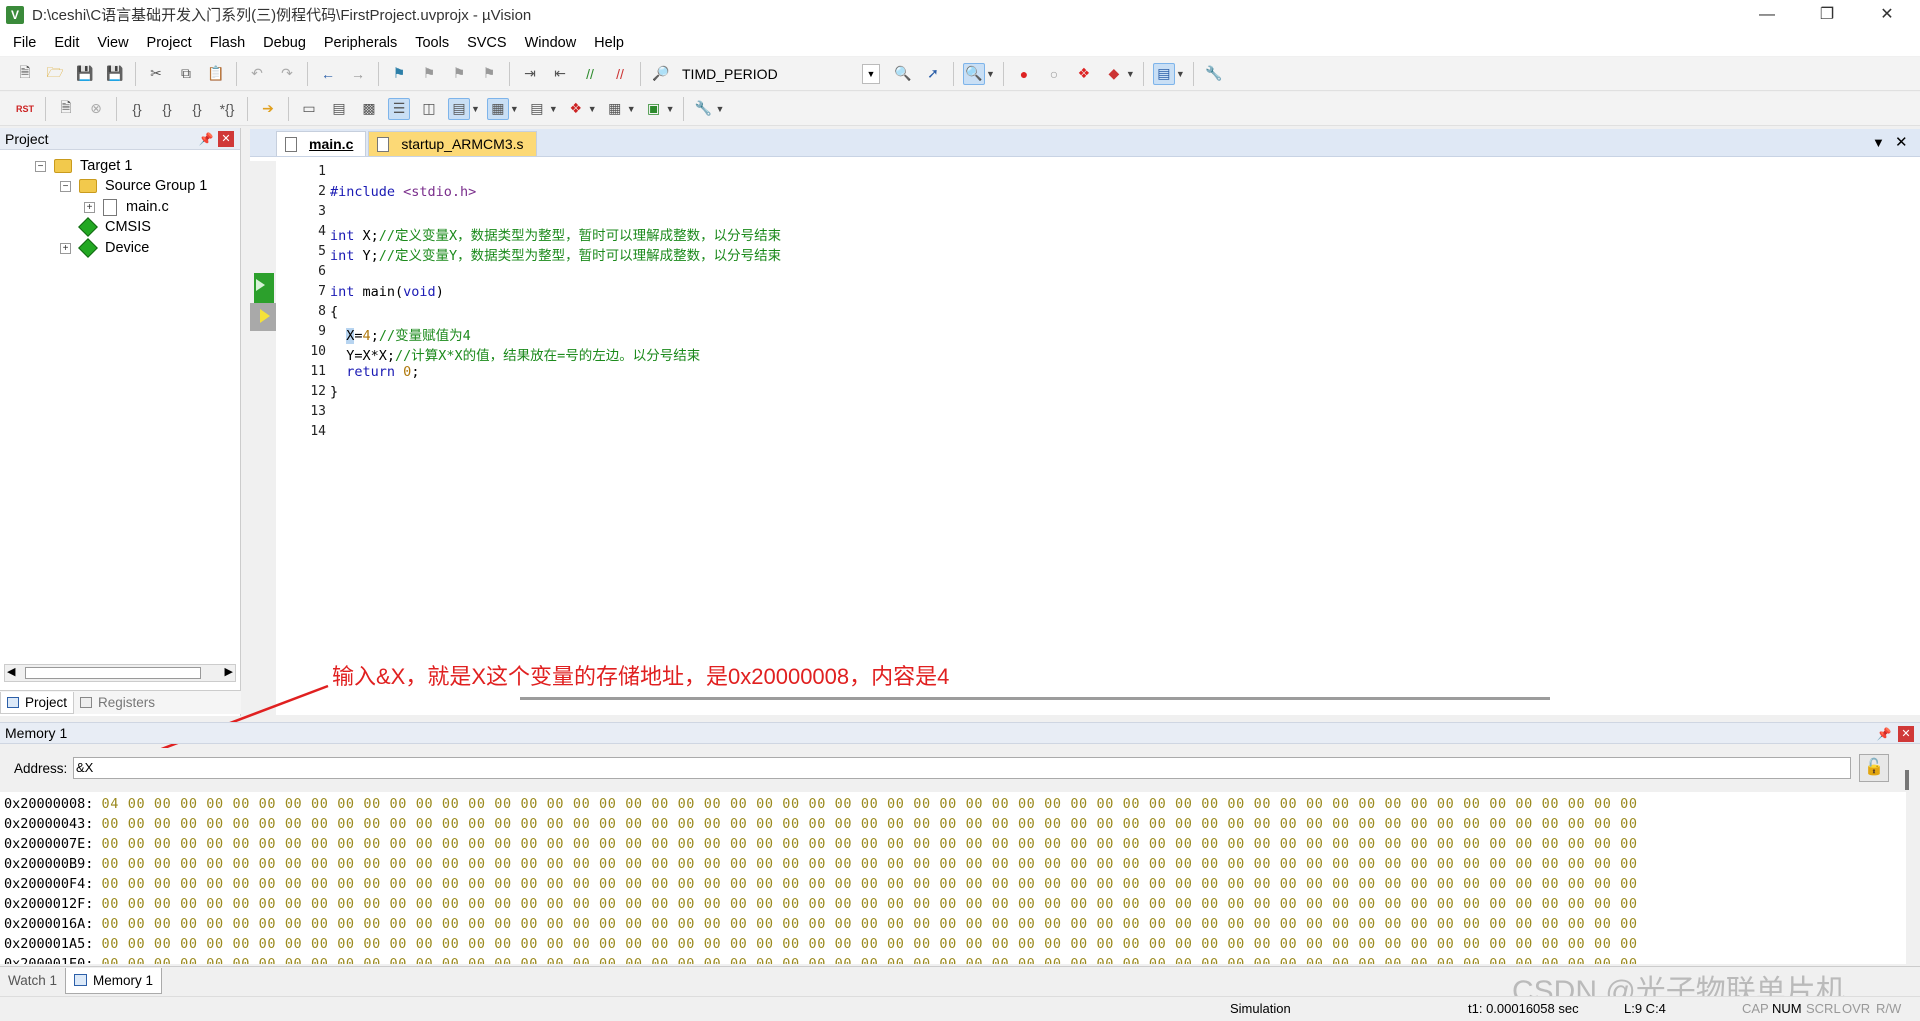  I want to click on pin-icon: 📌, so click(206, 139).